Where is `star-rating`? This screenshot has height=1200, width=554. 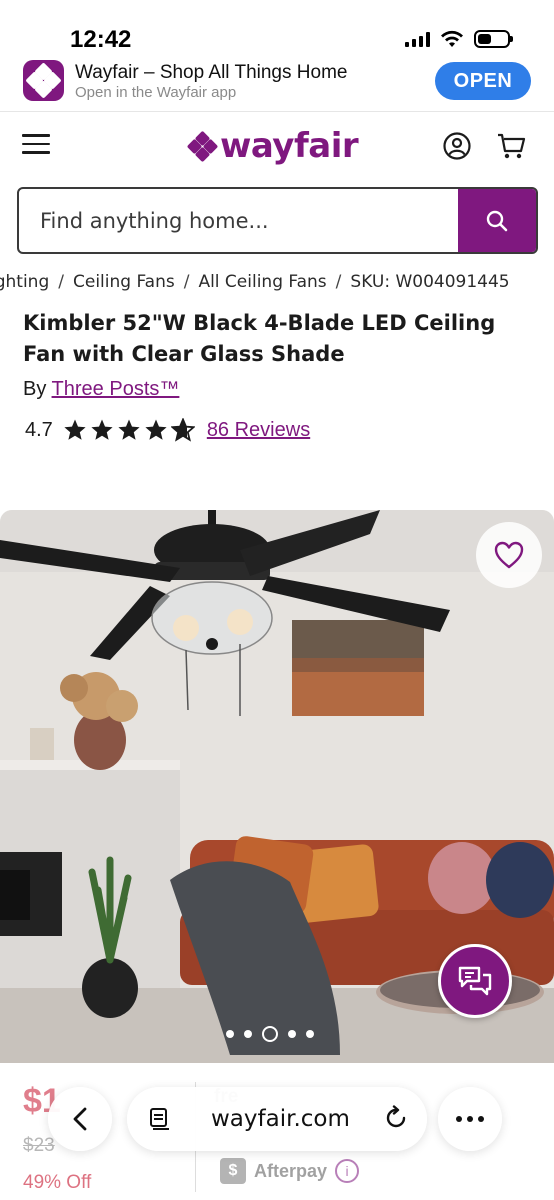
star-rating is located at coordinates (129, 430).